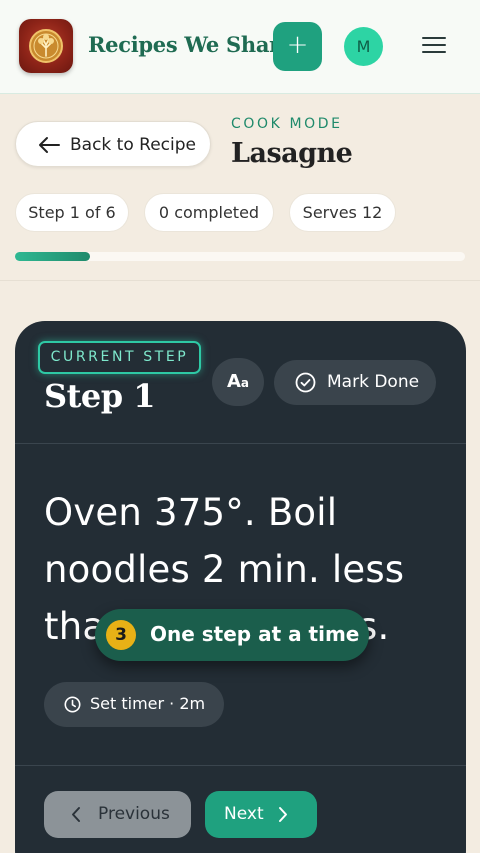  I want to click on step-count-chip: Step 1 of 6, so click(72, 212).